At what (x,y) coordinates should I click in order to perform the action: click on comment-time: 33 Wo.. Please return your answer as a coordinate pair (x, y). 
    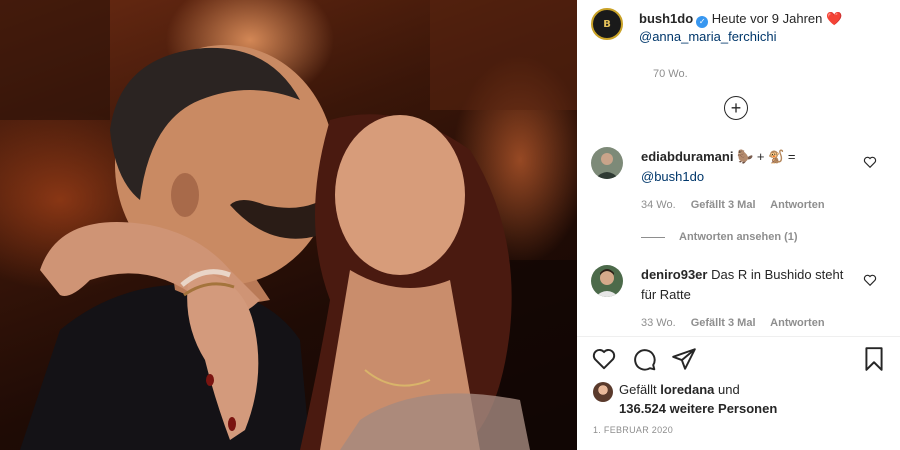
    Looking at the image, I should click on (658, 323).